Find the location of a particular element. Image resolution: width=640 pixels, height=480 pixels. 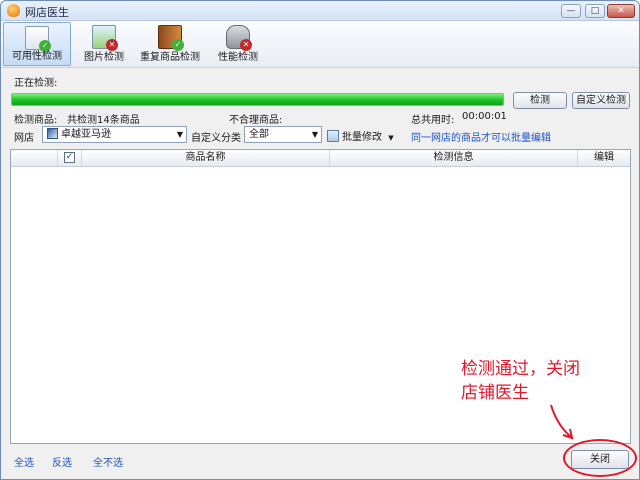

tab-duplicate-check: ✓ 重复商品检测 is located at coordinates (170, 44).